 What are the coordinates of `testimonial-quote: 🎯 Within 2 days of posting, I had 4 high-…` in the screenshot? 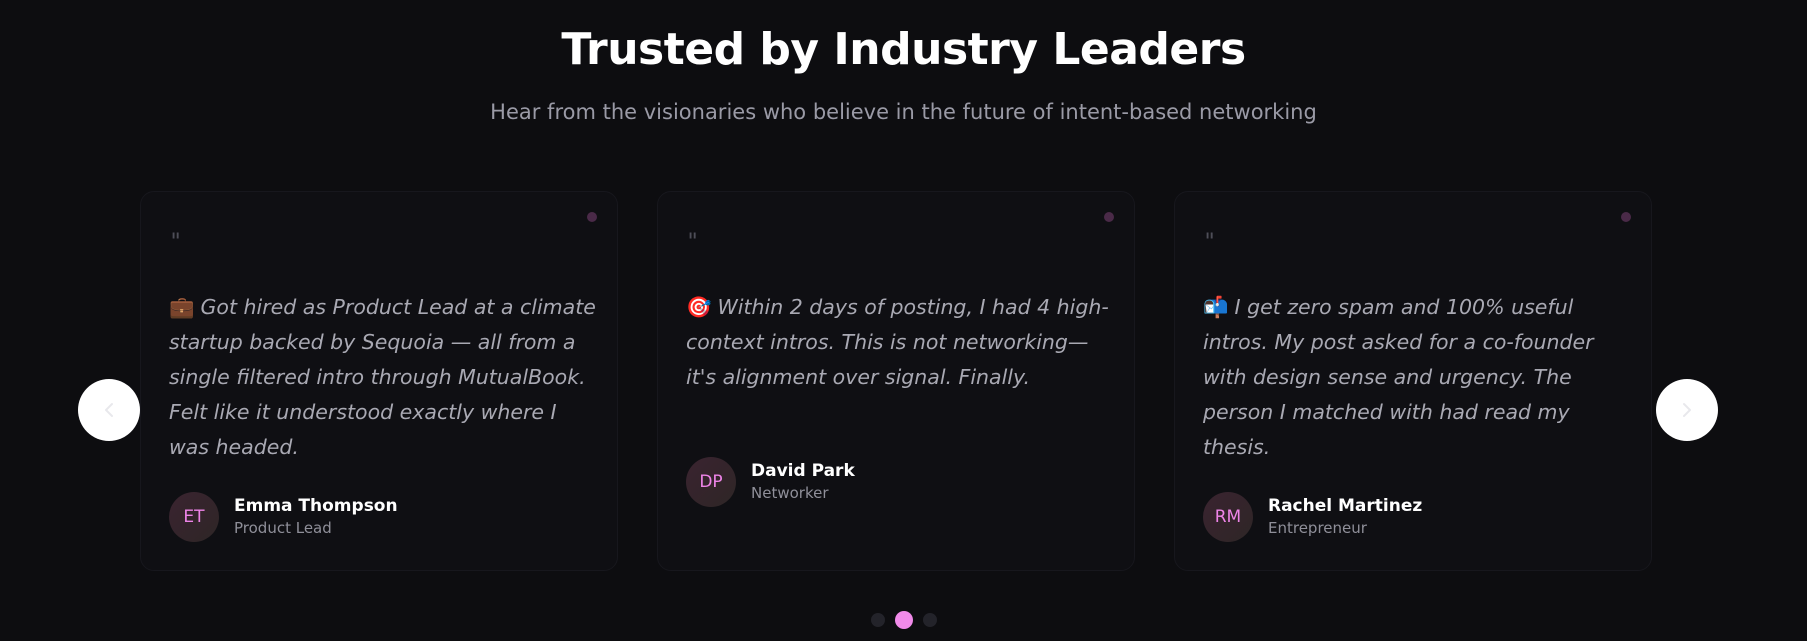 It's located at (902, 342).